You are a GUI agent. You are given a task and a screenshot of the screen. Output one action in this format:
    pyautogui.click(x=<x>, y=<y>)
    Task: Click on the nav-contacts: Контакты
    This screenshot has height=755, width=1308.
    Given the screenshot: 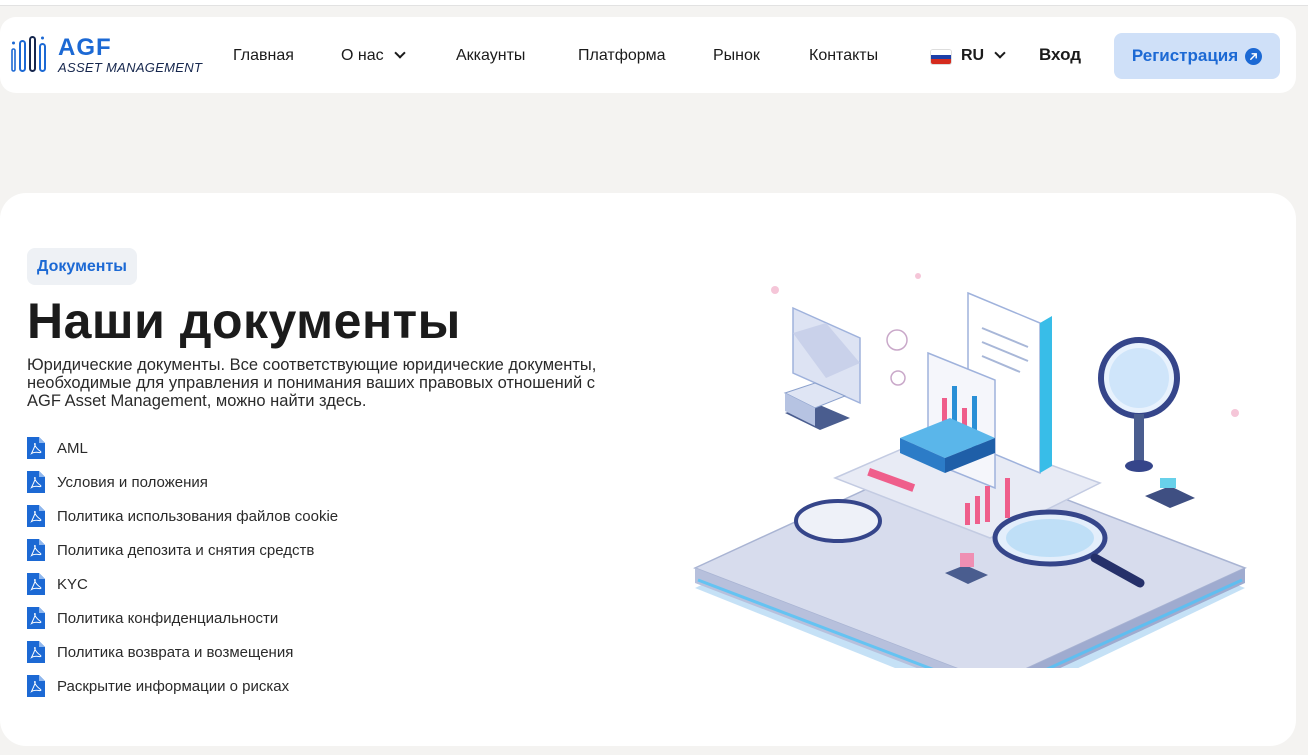 What is the action you would take?
    pyautogui.click(x=843, y=56)
    